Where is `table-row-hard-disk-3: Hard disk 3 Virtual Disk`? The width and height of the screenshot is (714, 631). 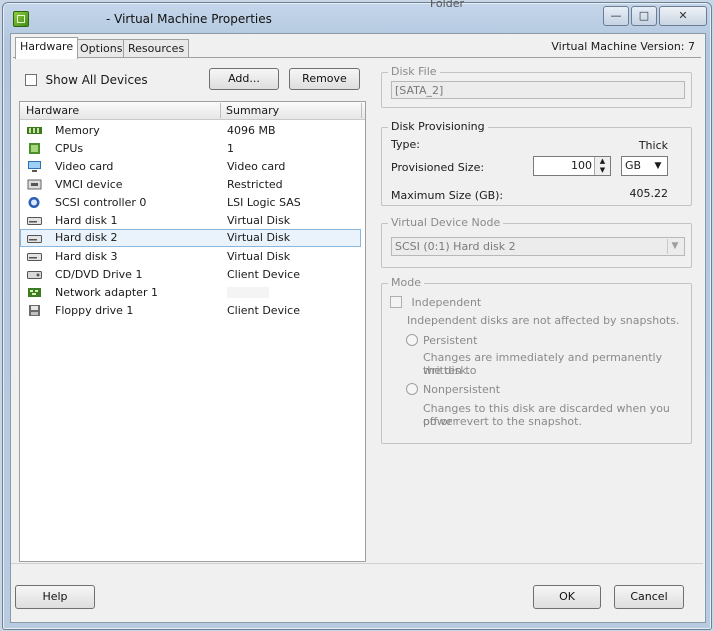
table-row-hard-disk-3: Hard disk 3 Virtual Disk is located at coordinates (190, 256).